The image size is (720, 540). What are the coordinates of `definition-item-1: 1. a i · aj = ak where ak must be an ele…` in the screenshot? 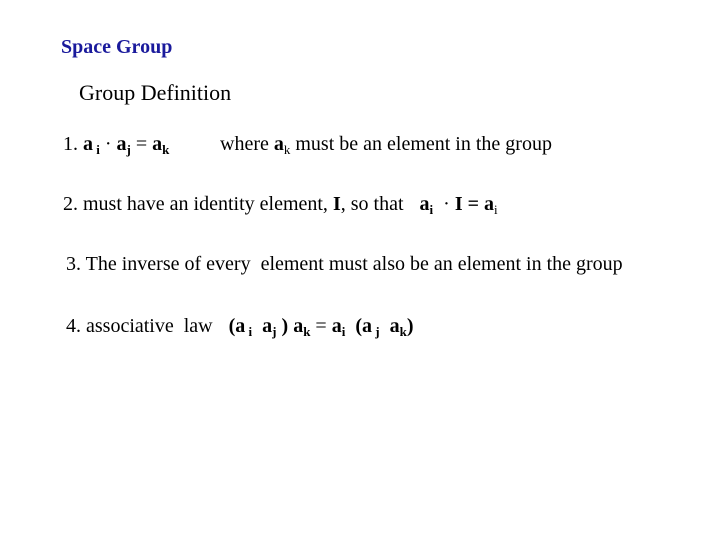 It's located at (307, 145).